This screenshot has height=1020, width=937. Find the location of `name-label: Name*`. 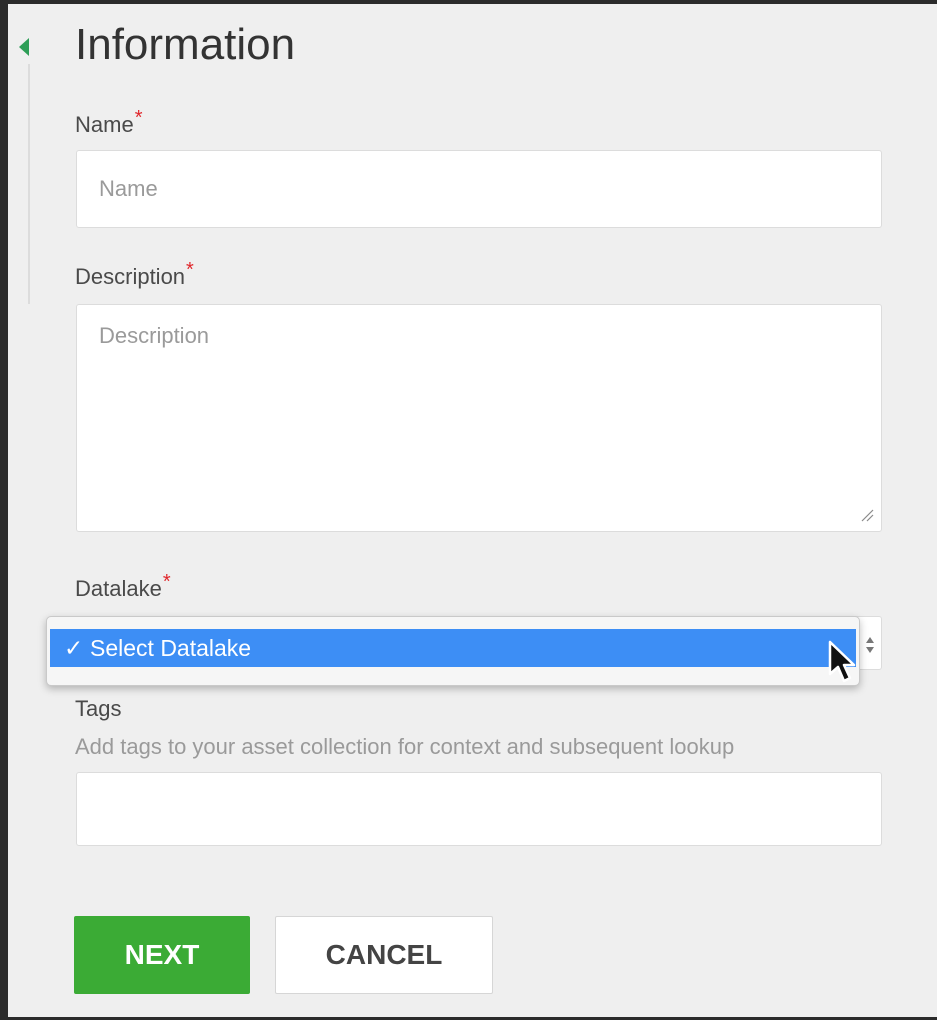

name-label: Name* is located at coordinates (108, 122).